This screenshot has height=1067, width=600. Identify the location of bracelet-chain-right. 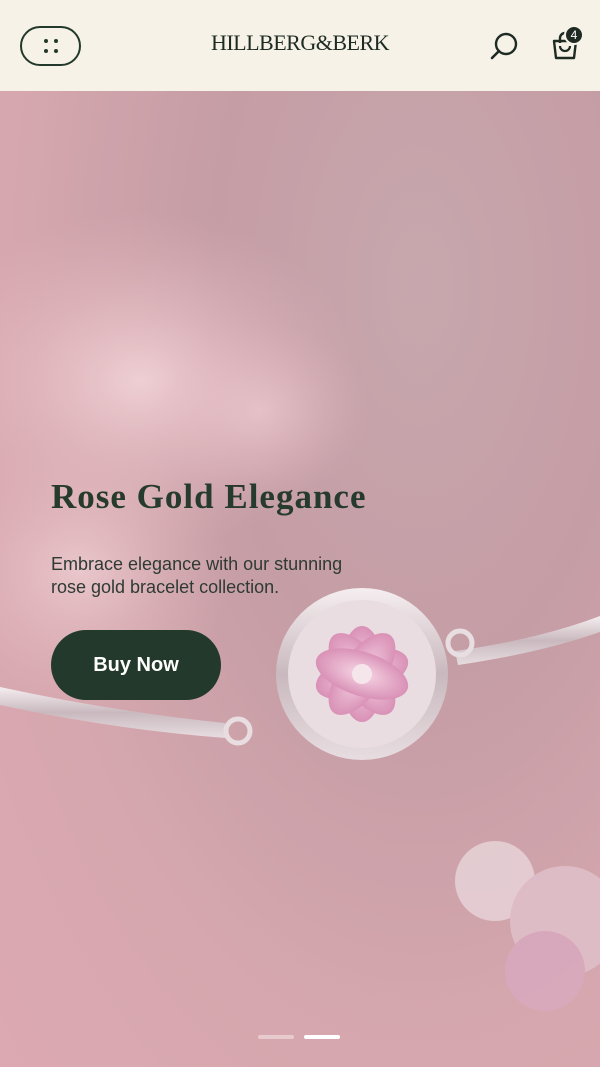
(527, 640).